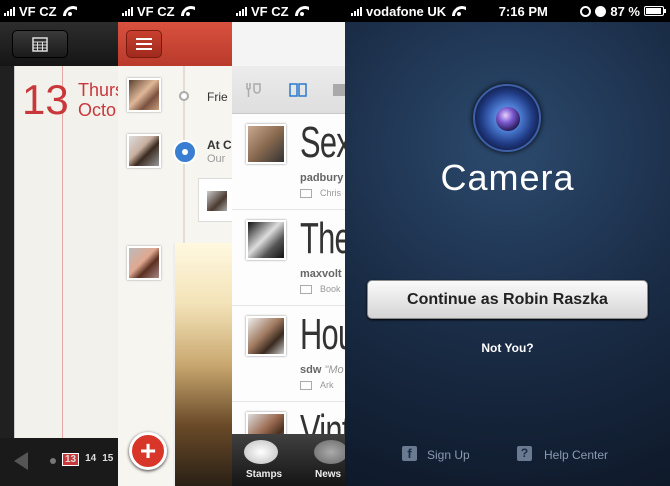 The width and height of the screenshot is (670, 486). Describe the element at coordinates (254, 90) in the screenshot. I see `food-icon` at that location.